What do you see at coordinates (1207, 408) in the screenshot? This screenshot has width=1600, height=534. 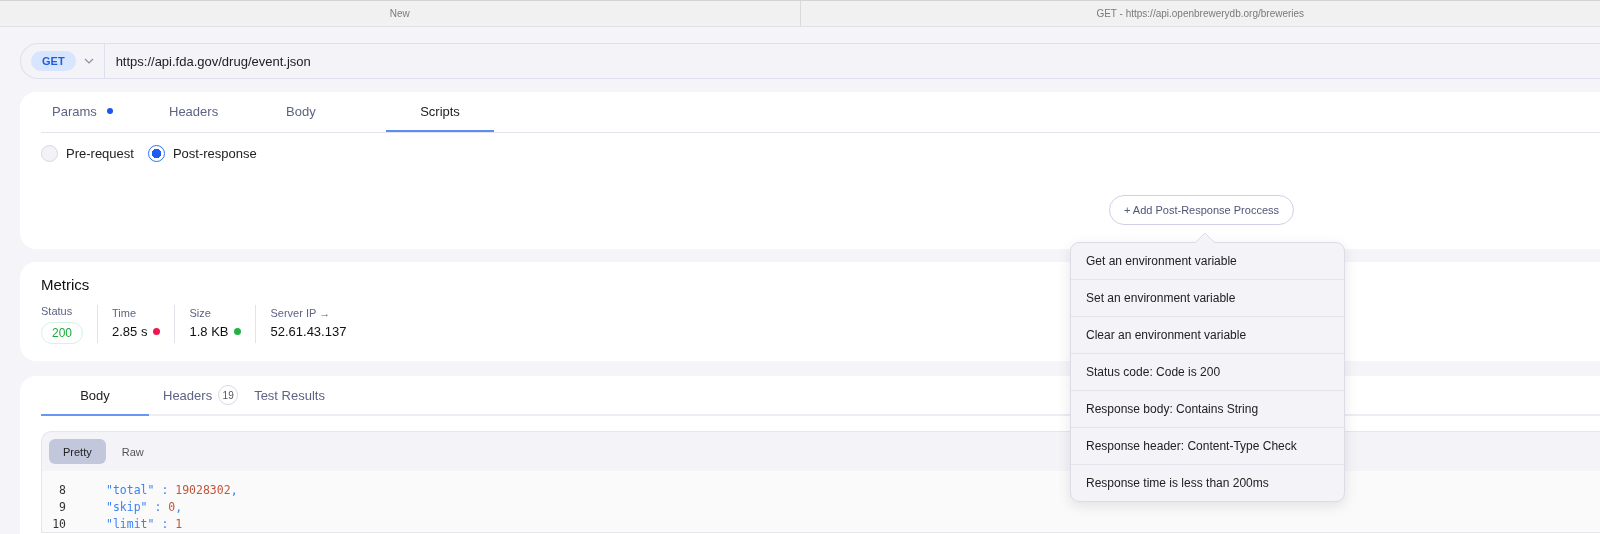 I see `menu-item: Response body: Contains String` at bounding box center [1207, 408].